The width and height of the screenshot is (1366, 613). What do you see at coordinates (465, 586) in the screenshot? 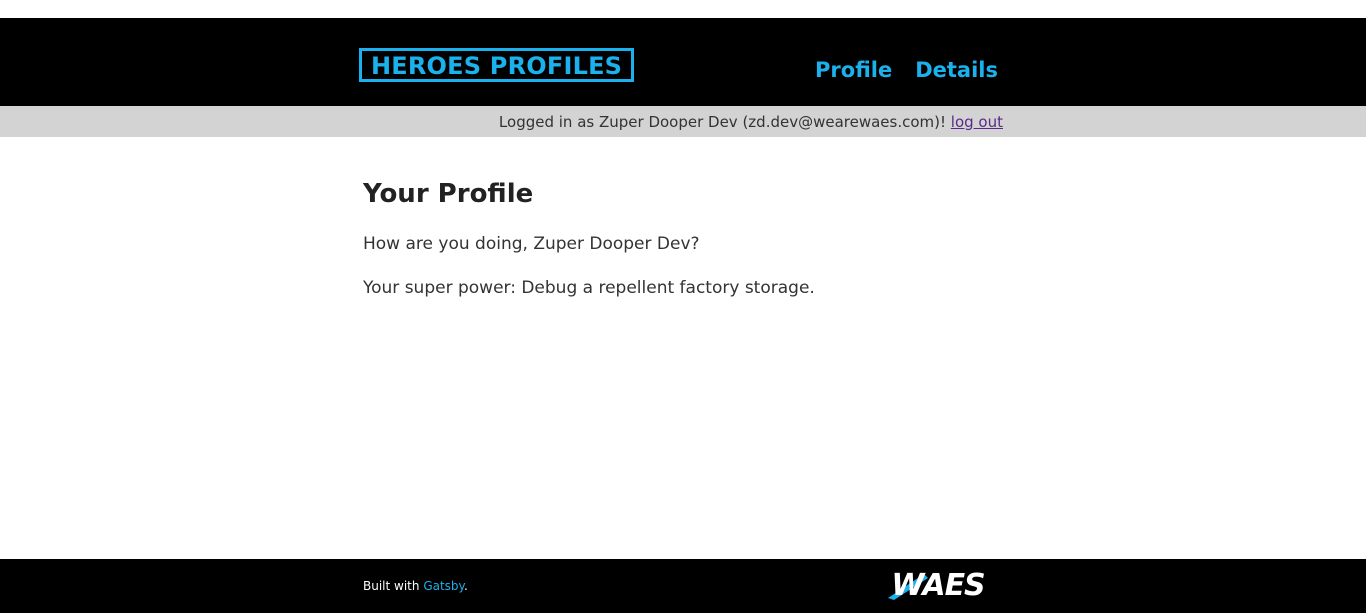
I see `built-with-suffix: .` at bounding box center [465, 586].